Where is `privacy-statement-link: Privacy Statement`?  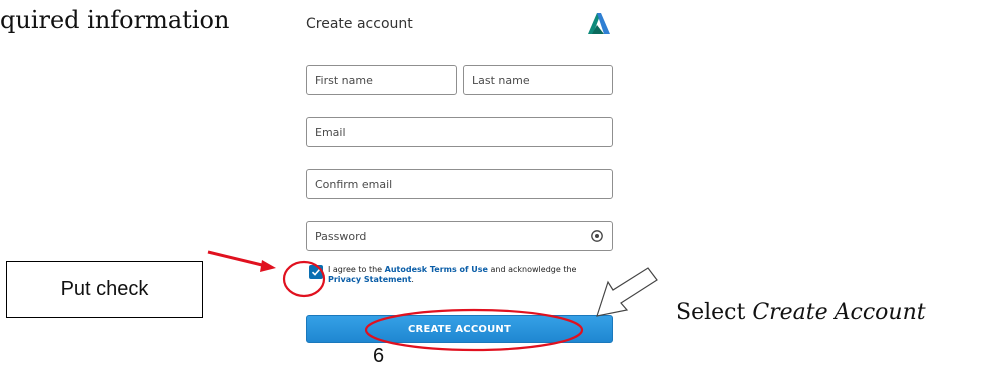 privacy-statement-link: Privacy Statement is located at coordinates (369, 279).